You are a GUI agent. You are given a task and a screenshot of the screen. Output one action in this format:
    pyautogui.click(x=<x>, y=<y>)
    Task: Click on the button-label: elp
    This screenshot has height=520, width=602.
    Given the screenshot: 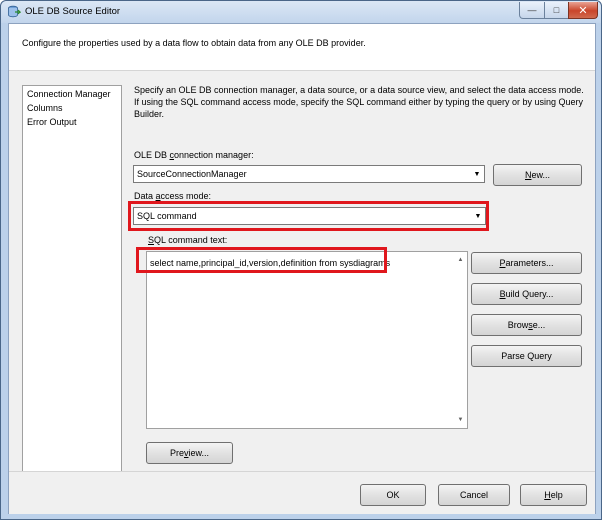 What is the action you would take?
    pyautogui.click(x=556, y=495)
    